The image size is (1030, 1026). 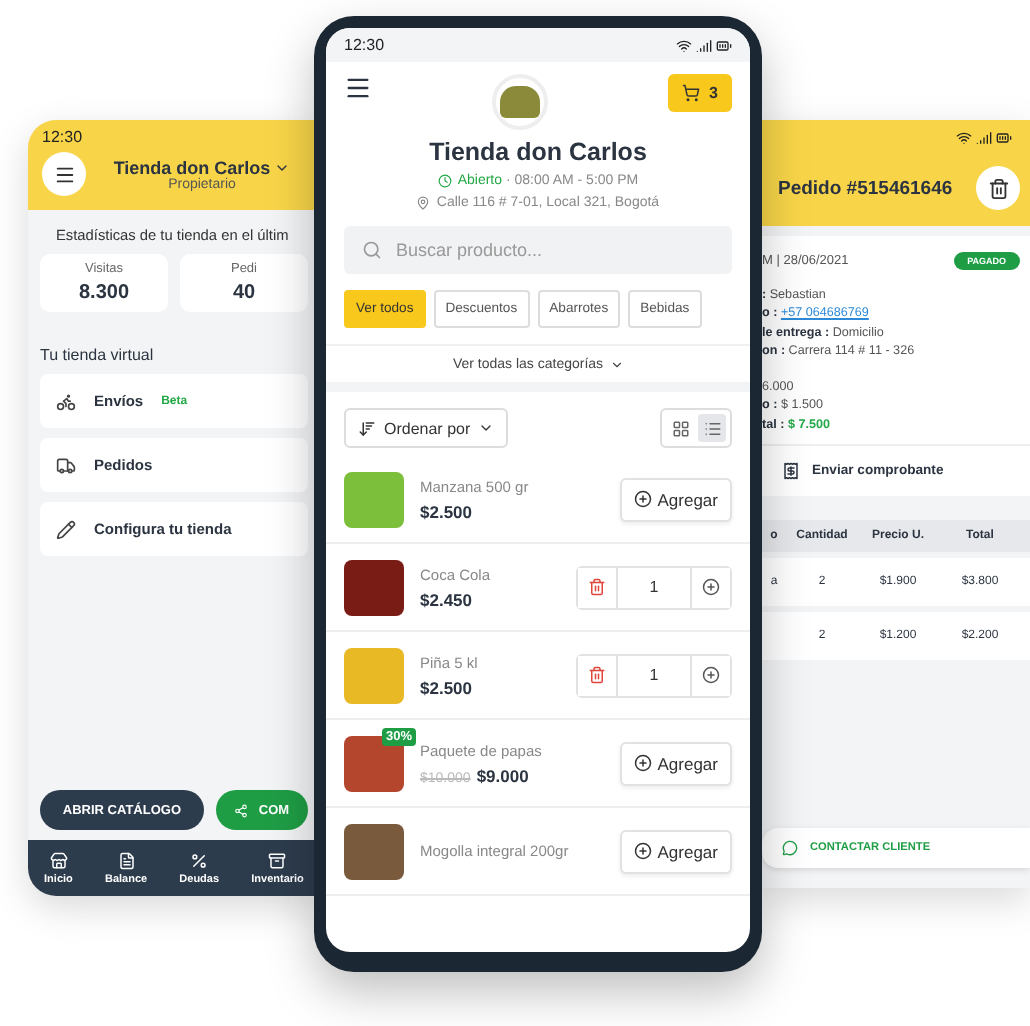 What do you see at coordinates (126, 860) in the screenshot?
I see `document-icon` at bounding box center [126, 860].